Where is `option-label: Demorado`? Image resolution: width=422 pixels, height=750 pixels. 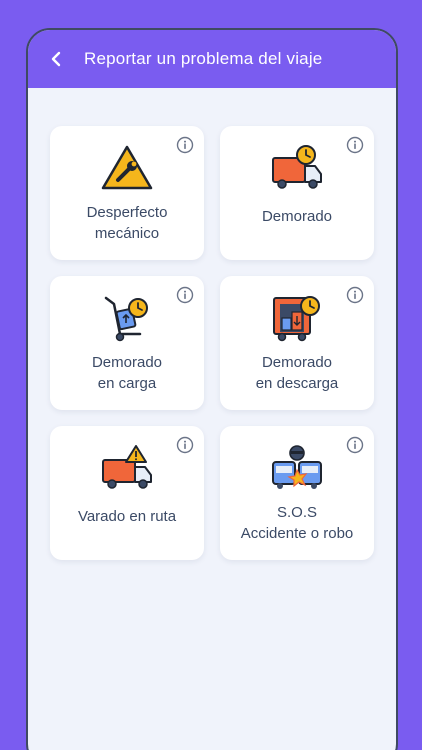 option-label: Demorado is located at coordinates (297, 216).